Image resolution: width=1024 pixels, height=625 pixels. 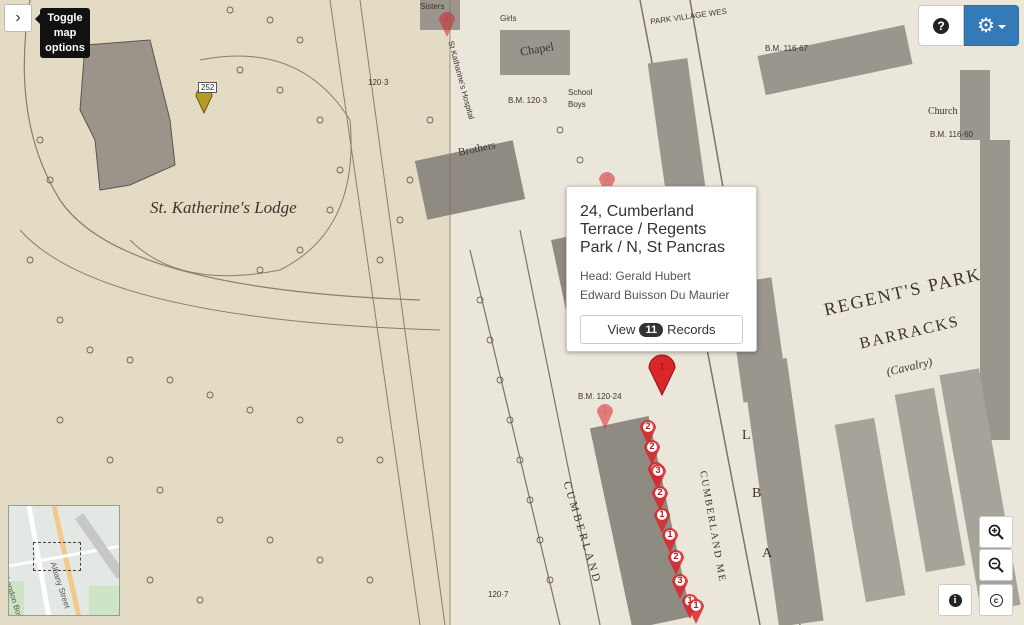 I want to click on view-records-button: View 11 Records, so click(x=661, y=329).